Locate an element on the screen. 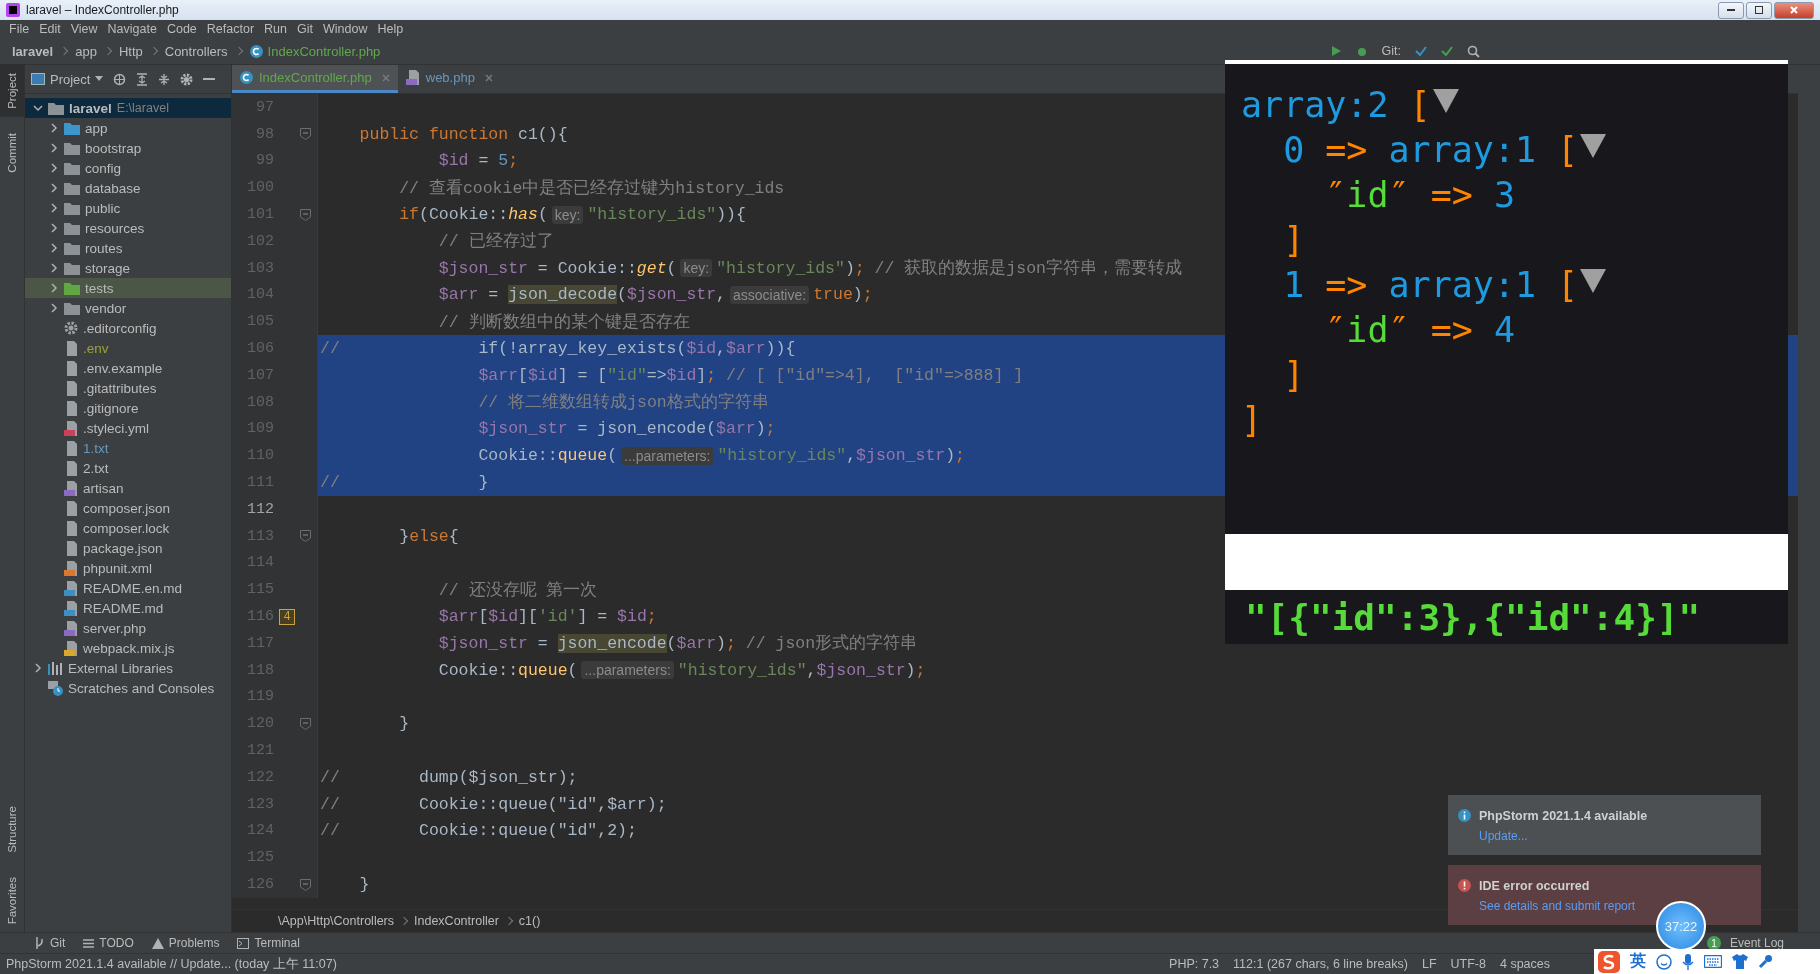 The height and width of the screenshot is (974, 1820). tree-item-label: laravel is located at coordinates (90, 108).